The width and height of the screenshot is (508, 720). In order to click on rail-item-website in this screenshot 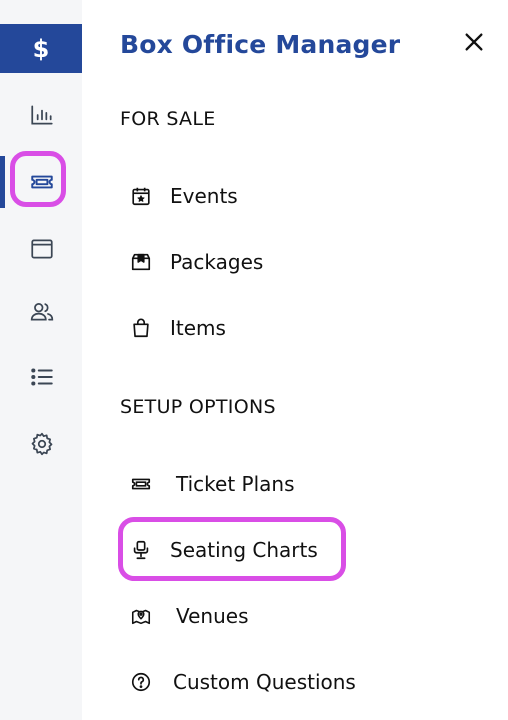, I will do `click(42, 249)`.